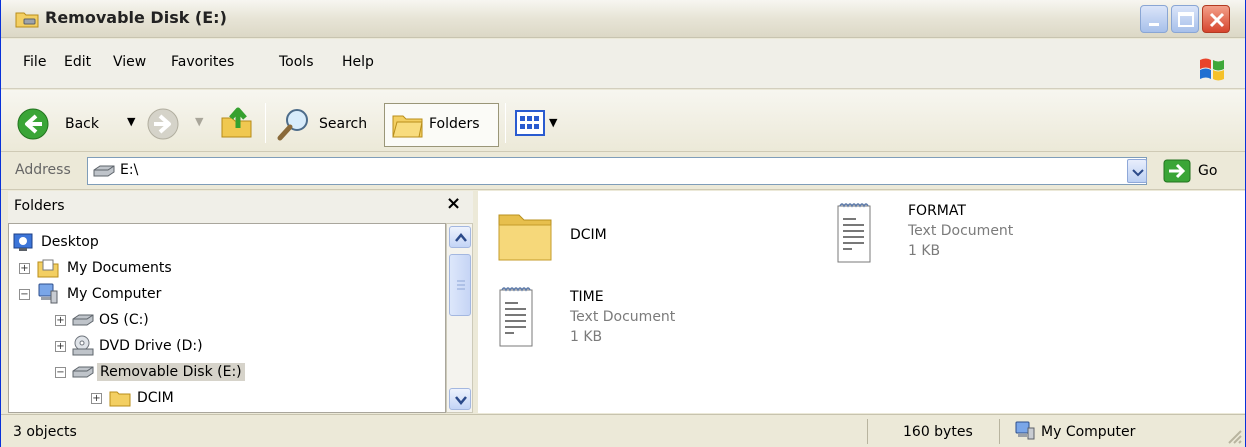 Image resolution: width=1246 pixels, height=447 pixels. I want to click on forward-button: ▼, so click(177, 124).